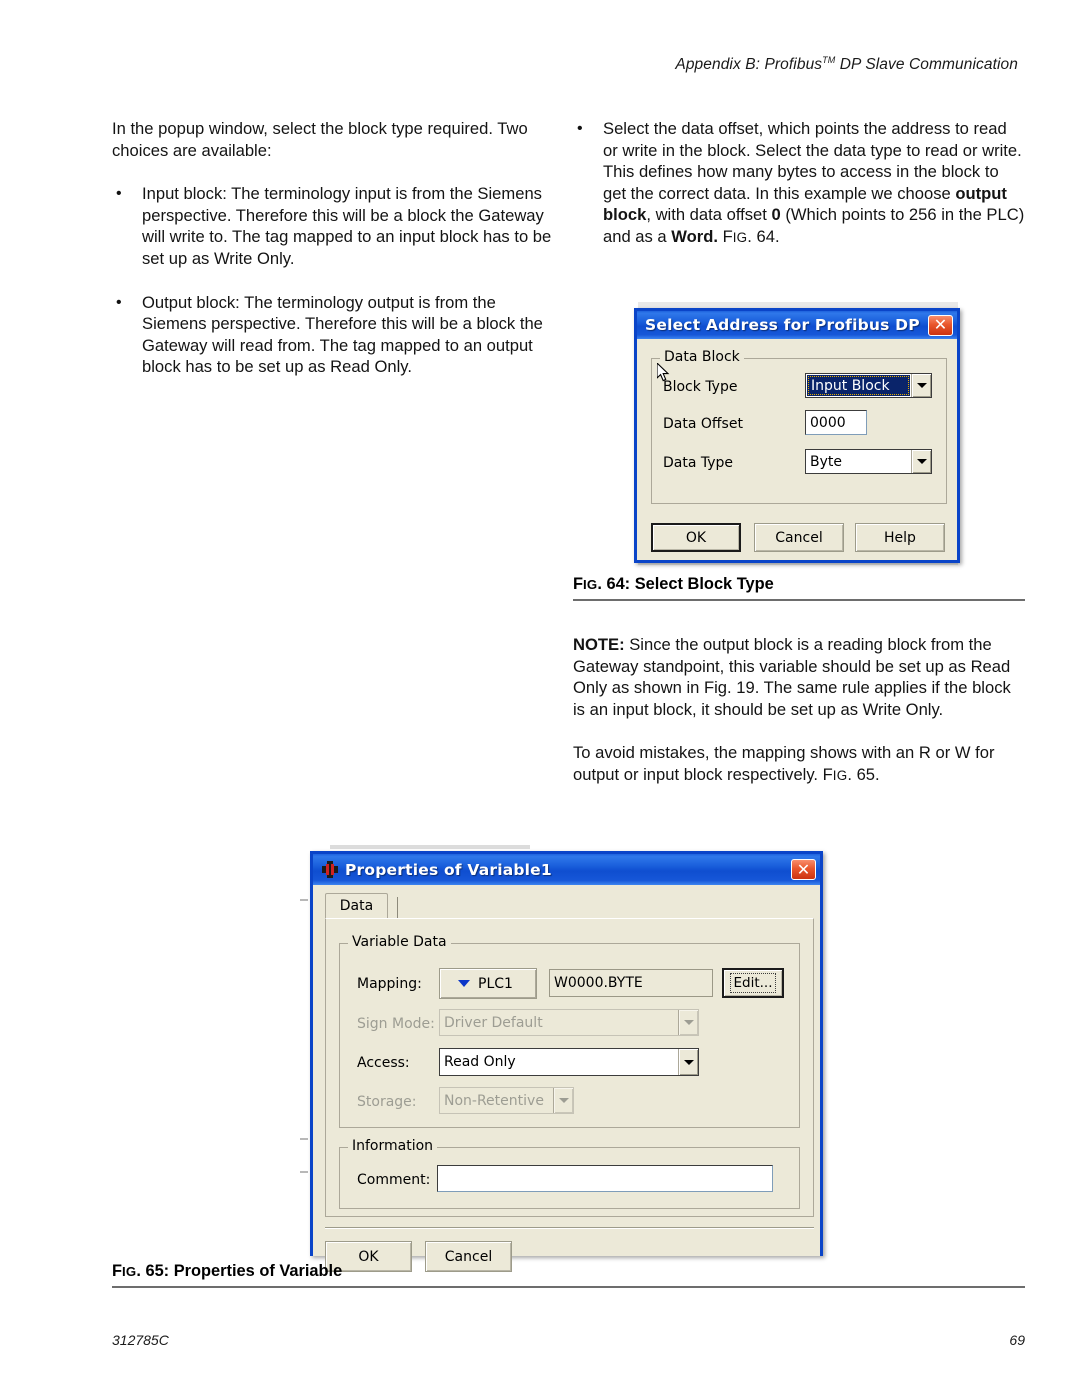 This screenshot has width=1080, height=1397. Describe the element at coordinates (129, 1271) in the screenshot. I see `fig65-cap-ig: IG` at that location.